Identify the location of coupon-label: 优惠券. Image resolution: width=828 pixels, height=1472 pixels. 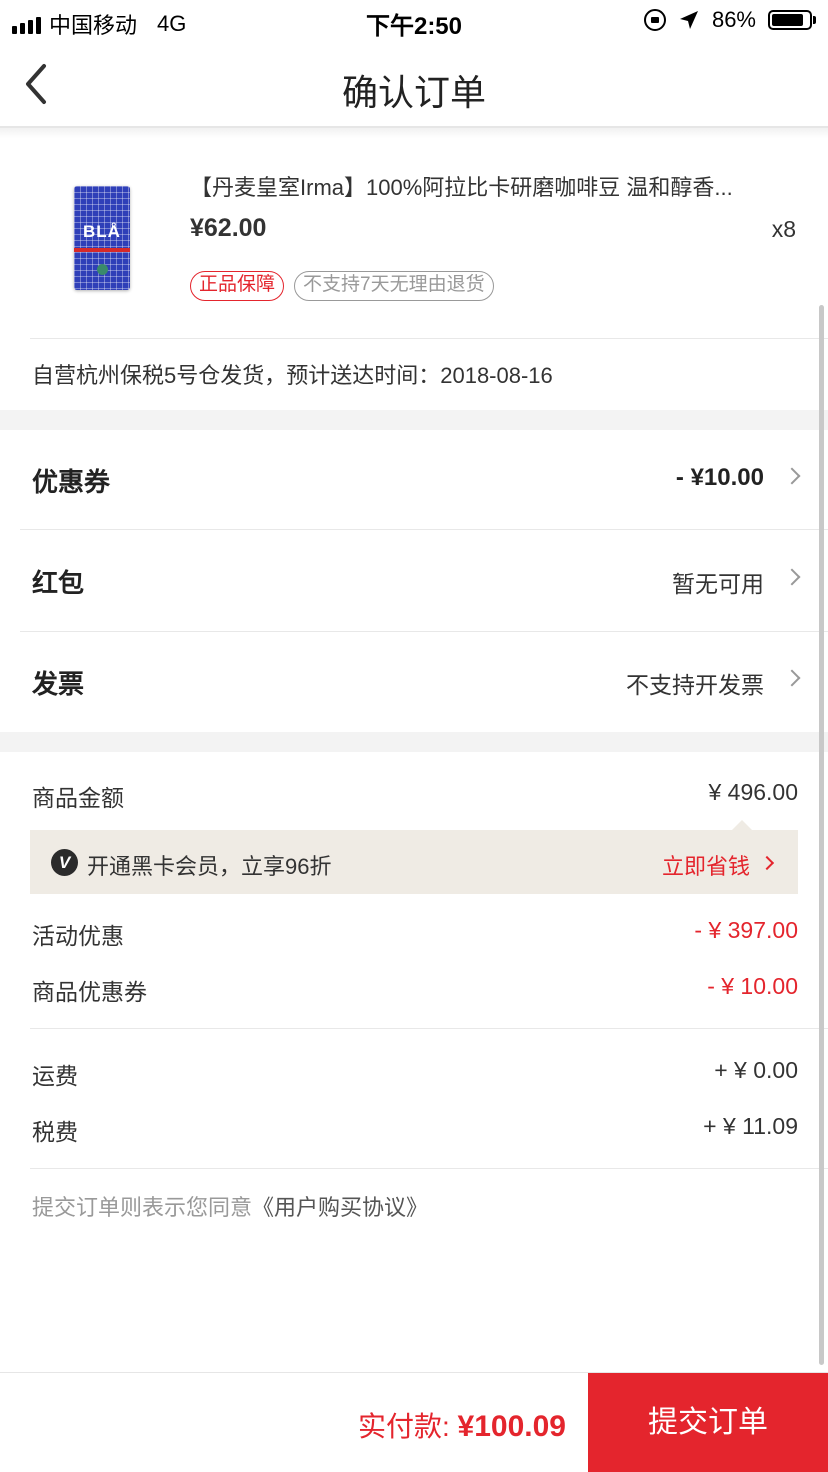
(71, 482).